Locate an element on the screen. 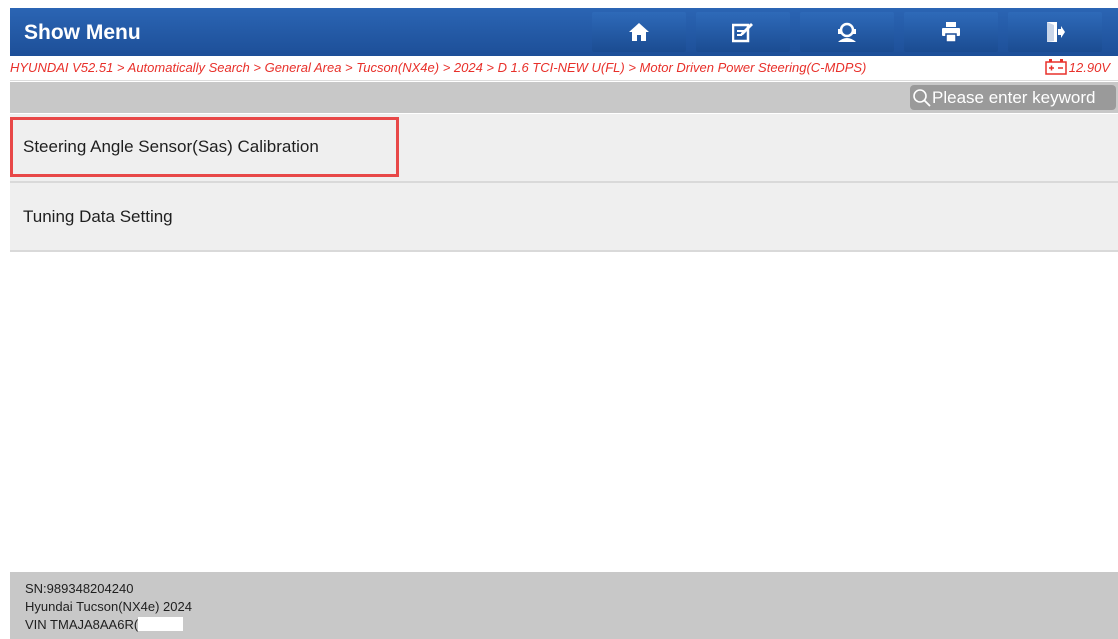 The image size is (1118, 639). voltage-value: 12.90V is located at coordinates (1089, 67).